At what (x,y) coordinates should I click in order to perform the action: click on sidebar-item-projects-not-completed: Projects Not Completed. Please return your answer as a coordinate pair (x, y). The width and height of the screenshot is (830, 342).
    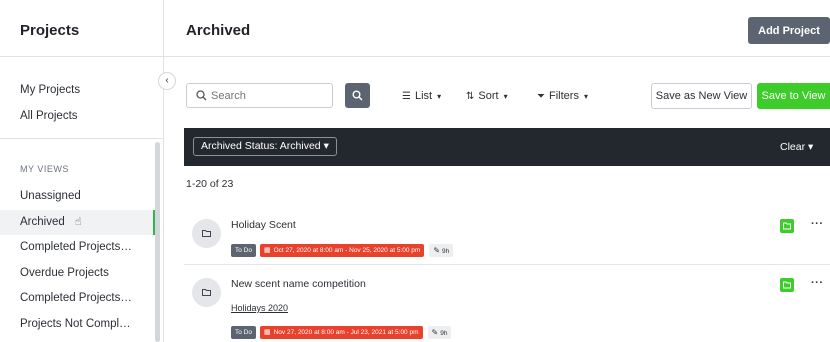
    Looking at the image, I should click on (77, 325).